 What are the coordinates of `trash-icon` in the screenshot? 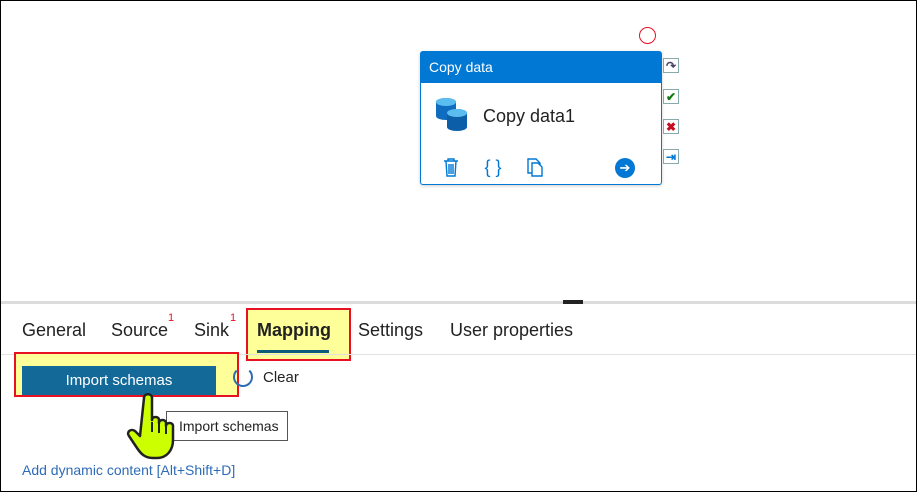 It's located at (451, 167).